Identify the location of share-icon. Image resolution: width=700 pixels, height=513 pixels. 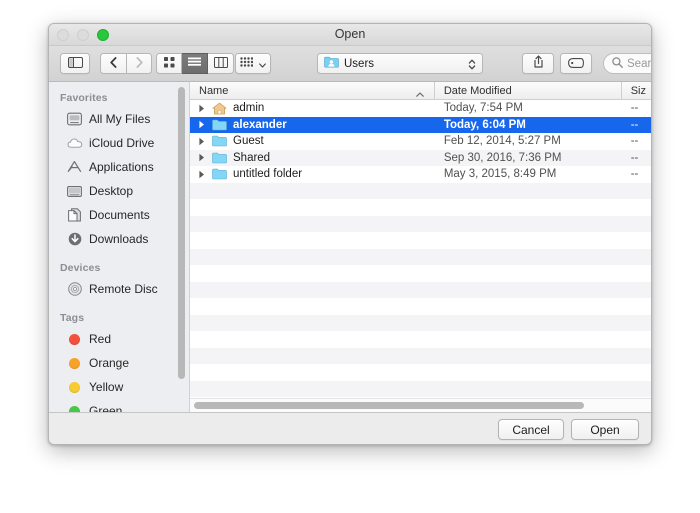
(538, 63).